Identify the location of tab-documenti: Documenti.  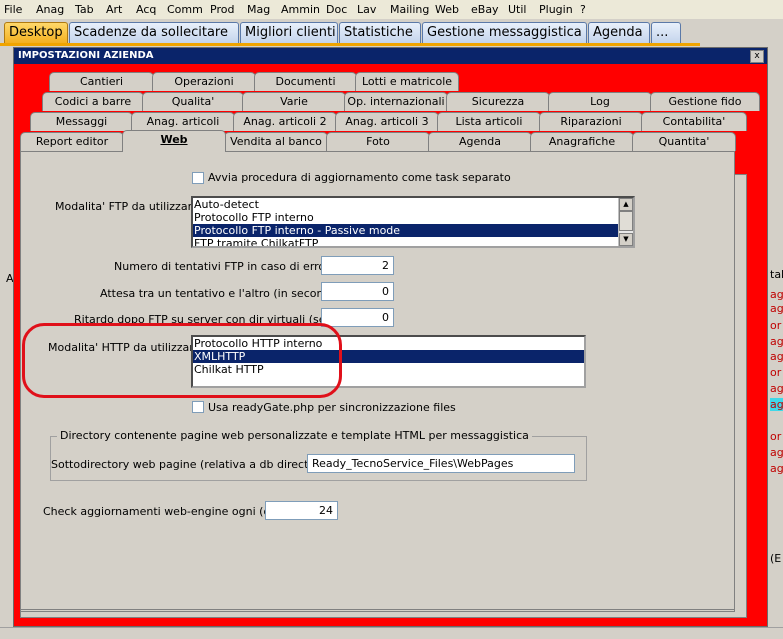
(305, 81).